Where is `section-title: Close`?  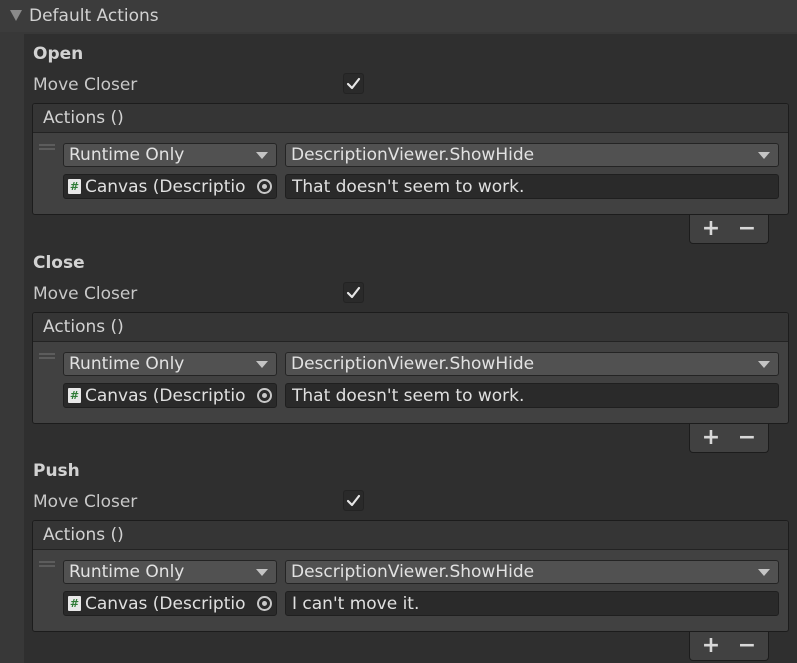 section-title: Close is located at coordinates (59, 263).